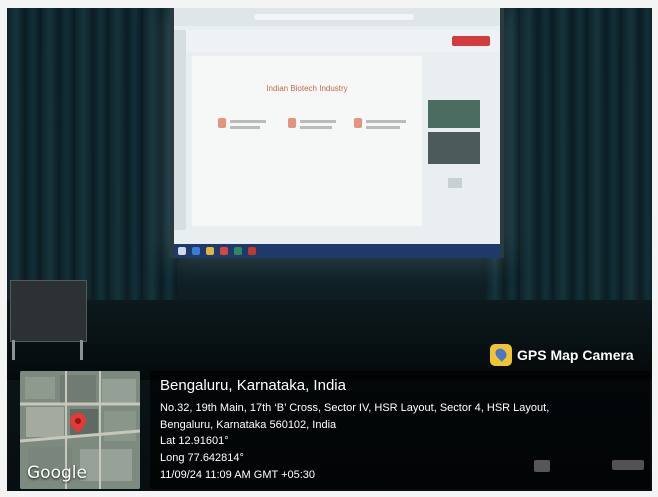 The height and width of the screenshot is (497, 658). Describe the element at coordinates (194, 441) in the screenshot. I see `latitude: Lat 12.91601°` at that location.